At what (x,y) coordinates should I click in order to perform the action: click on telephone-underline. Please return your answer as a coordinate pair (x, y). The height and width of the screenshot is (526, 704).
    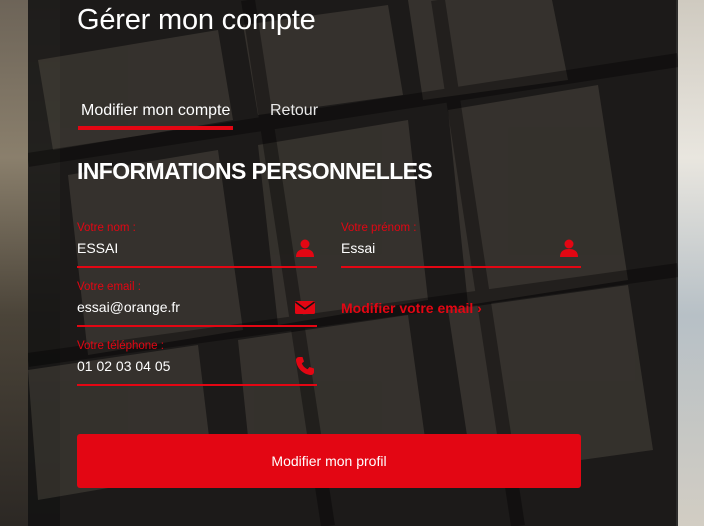
    Looking at the image, I should click on (197, 385).